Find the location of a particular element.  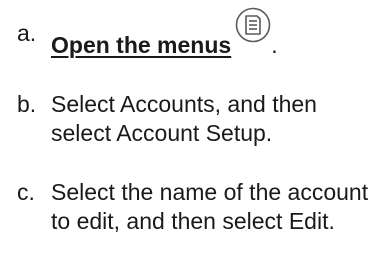

step-c-marker: c. is located at coordinates (26, 192).